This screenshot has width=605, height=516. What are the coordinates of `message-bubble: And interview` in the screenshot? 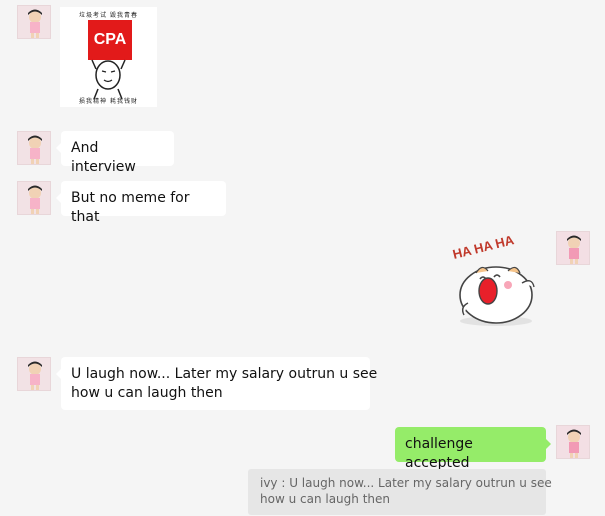 It's located at (115, 153).